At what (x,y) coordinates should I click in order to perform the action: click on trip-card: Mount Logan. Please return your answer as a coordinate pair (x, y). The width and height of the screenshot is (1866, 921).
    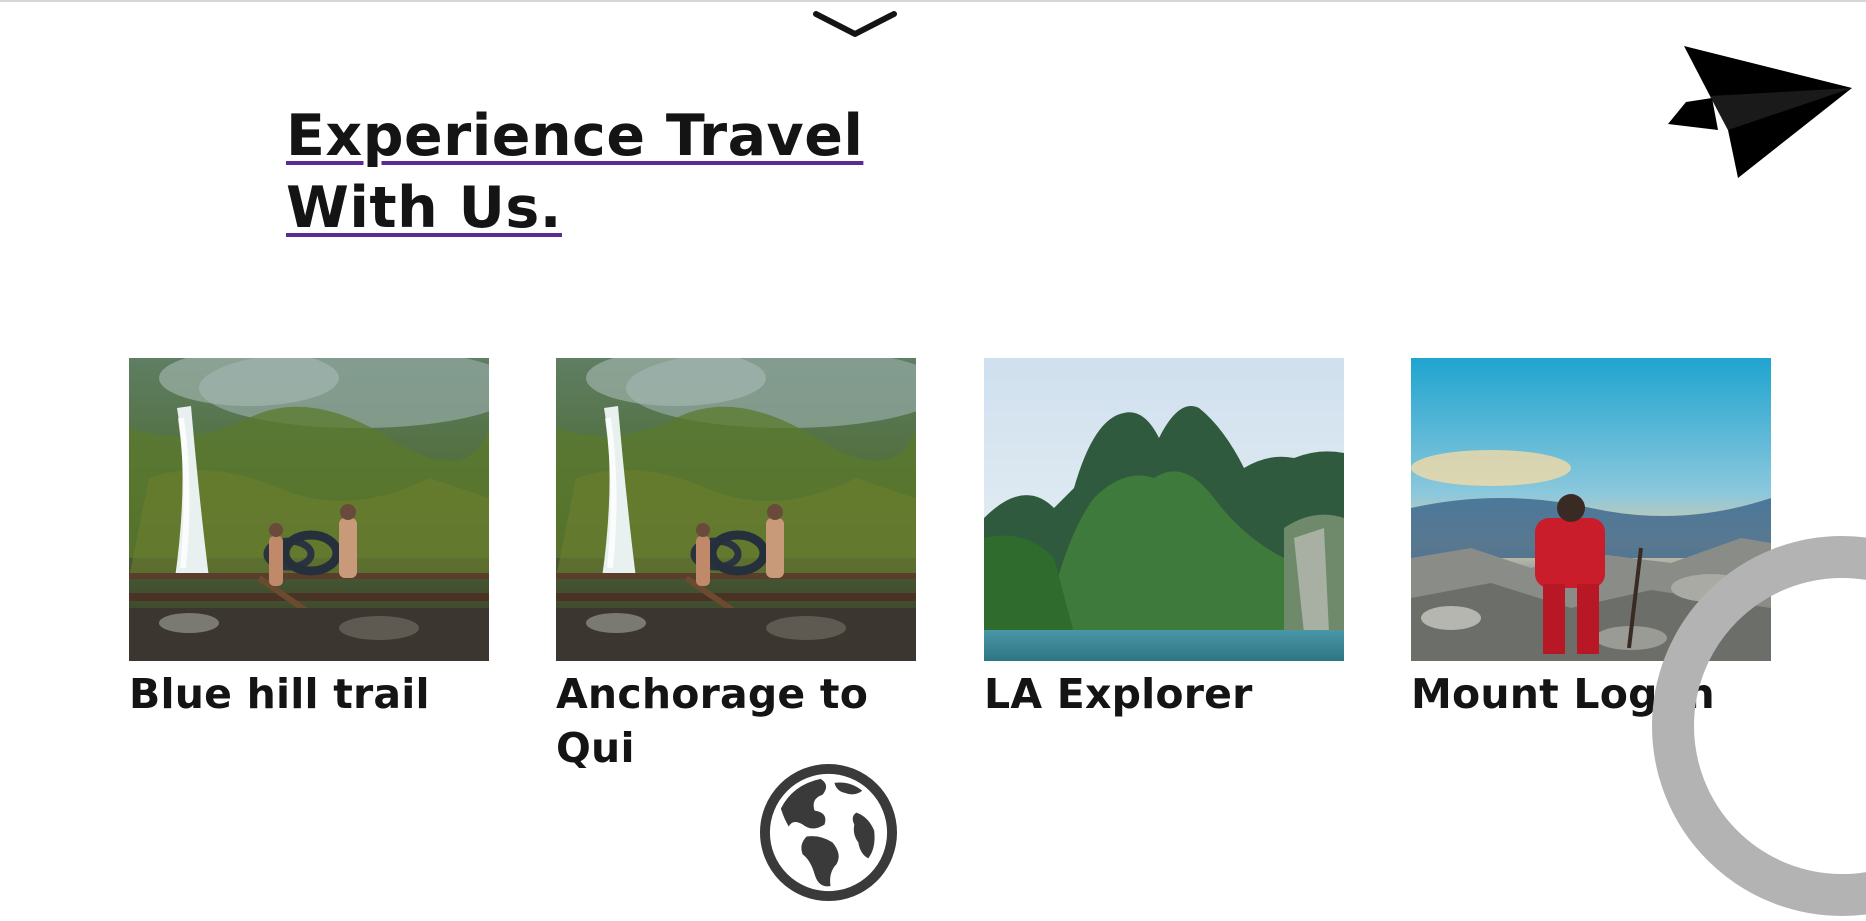
    Looking at the image, I should click on (1591, 539).